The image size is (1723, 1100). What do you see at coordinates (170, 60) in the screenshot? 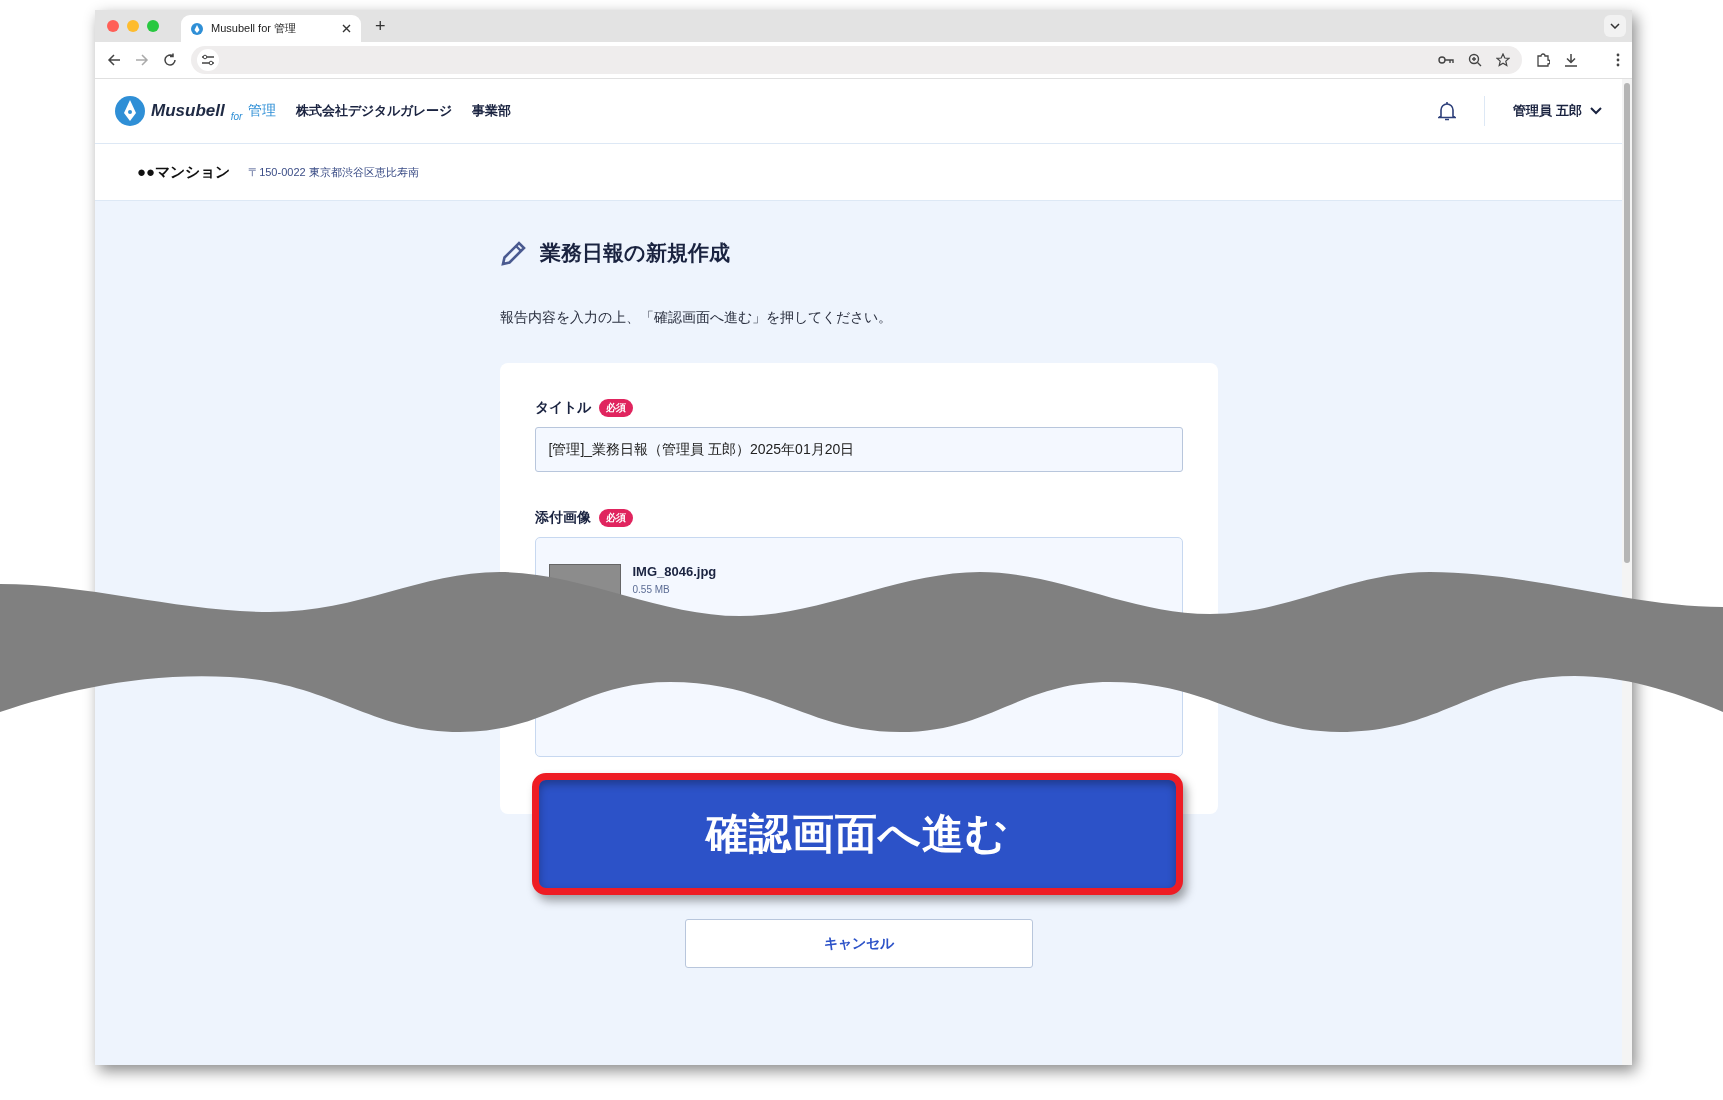
I see `reload-icon` at bounding box center [170, 60].